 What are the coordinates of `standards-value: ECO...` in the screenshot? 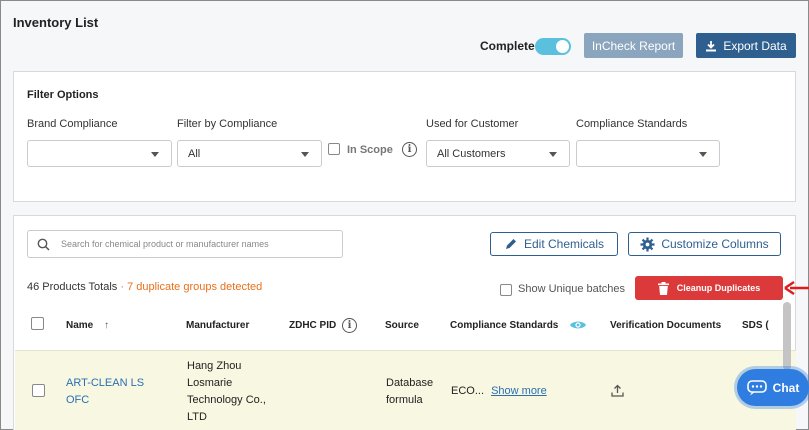 It's located at (468, 391).